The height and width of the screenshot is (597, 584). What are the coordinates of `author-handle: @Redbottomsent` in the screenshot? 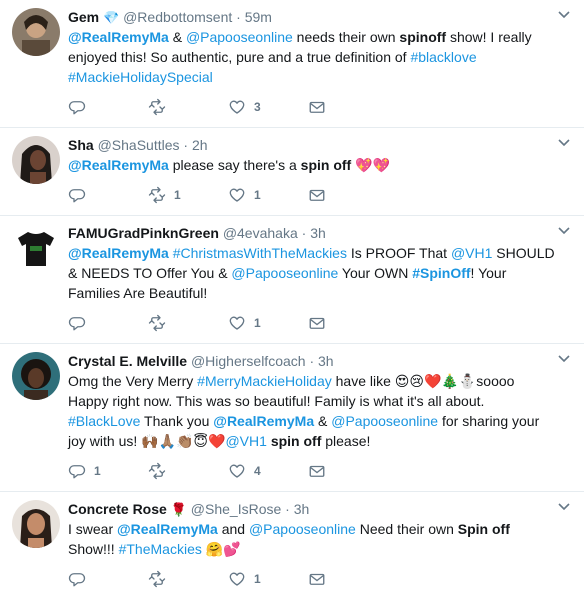 It's located at (177, 17).